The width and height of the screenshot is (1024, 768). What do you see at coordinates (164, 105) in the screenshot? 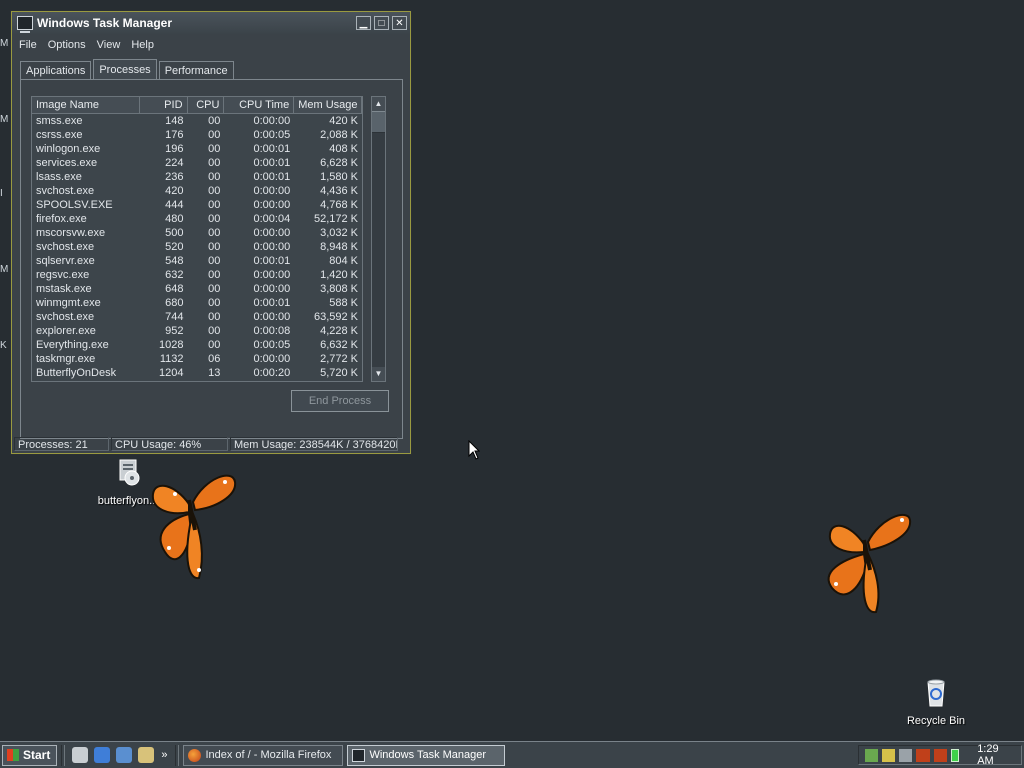
I see `column-pid: PID` at bounding box center [164, 105].